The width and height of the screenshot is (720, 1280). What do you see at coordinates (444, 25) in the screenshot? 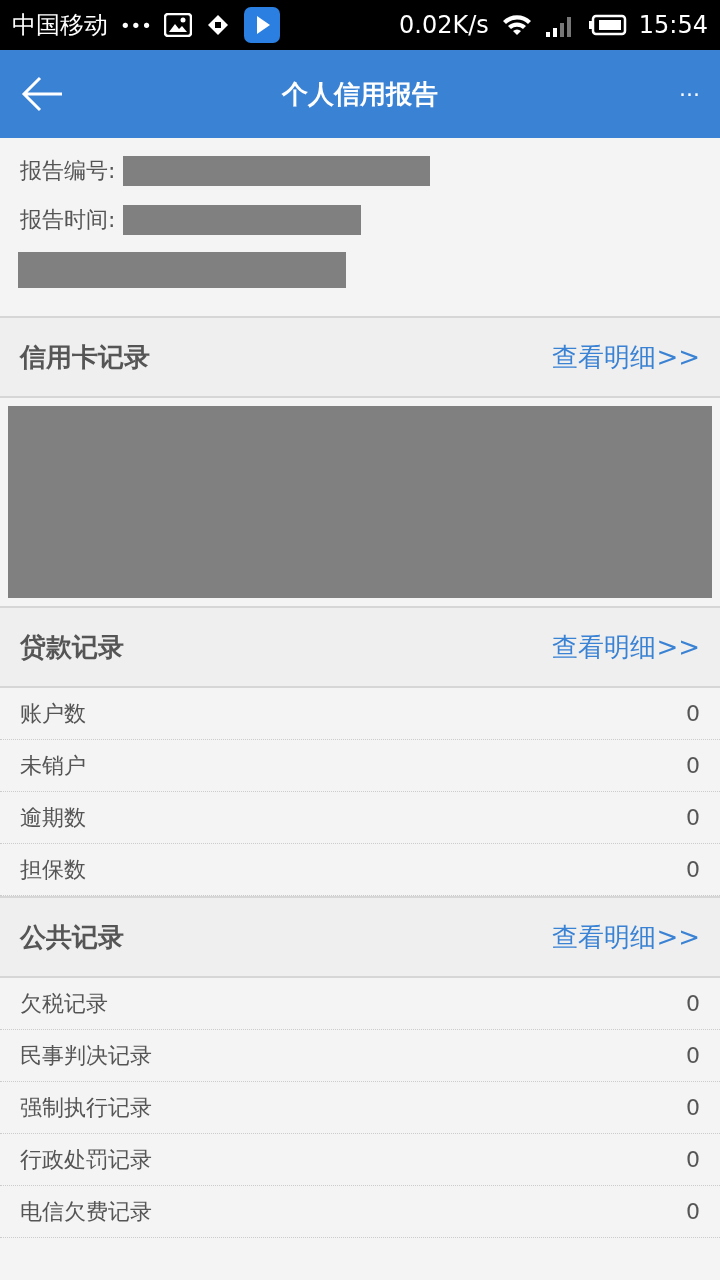
I see `network-speed: 0.02K/s` at bounding box center [444, 25].